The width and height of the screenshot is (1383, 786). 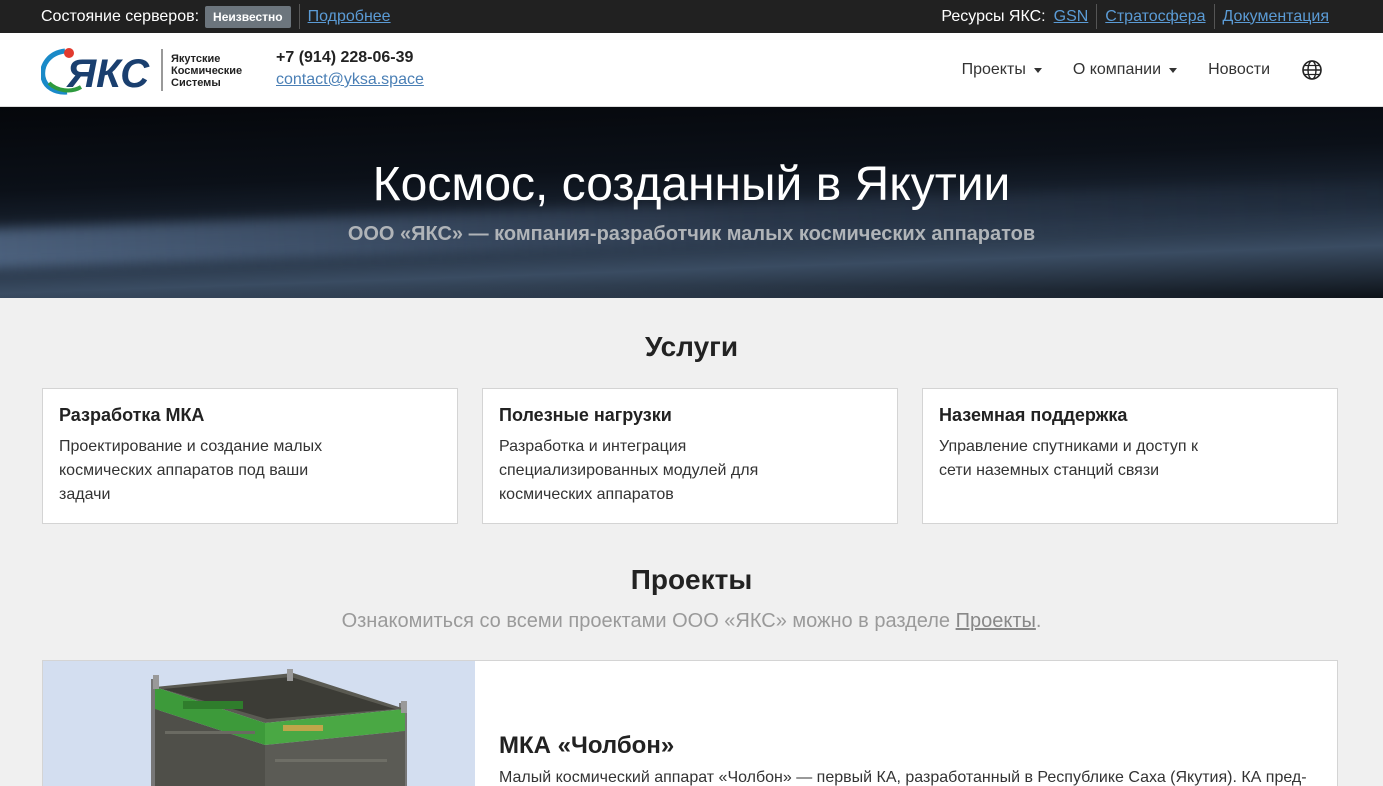 What do you see at coordinates (586, 746) in the screenshot?
I see `project-name: МКА «Чолбон»` at bounding box center [586, 746].